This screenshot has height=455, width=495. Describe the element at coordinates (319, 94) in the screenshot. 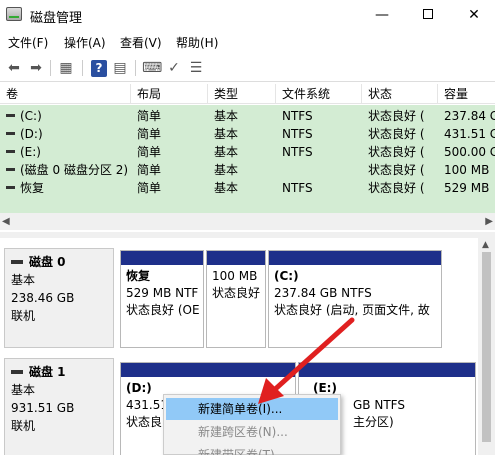

I see `column-filesystem: 文件系统` at that location.